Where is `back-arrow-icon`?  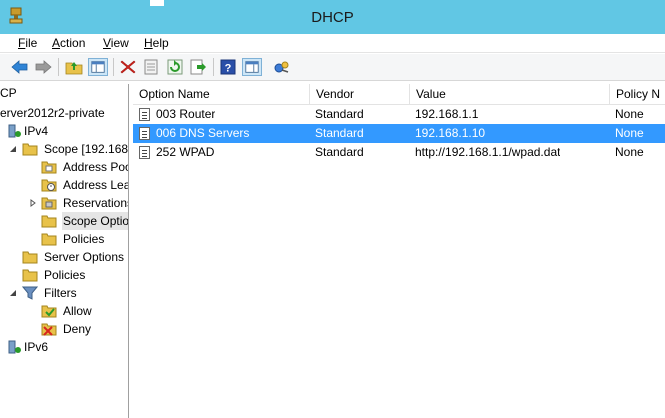
back-arrow-icon is located at coordinates (20, 67).